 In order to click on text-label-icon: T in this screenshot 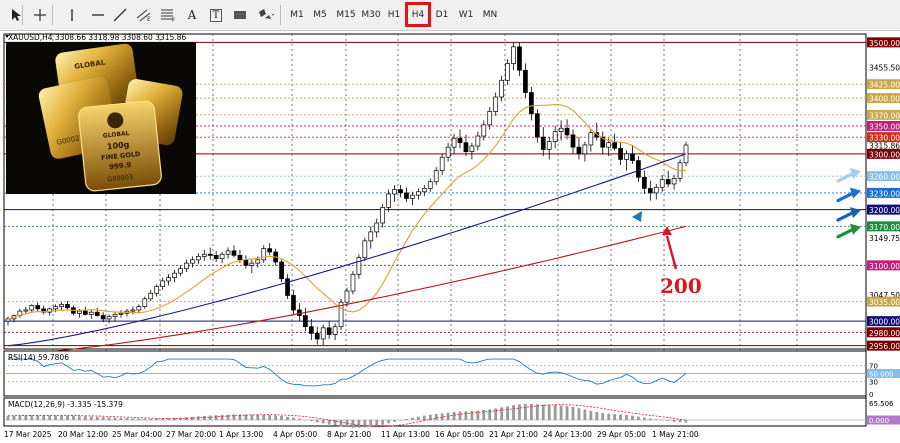, I will do `click(216, 15)`.